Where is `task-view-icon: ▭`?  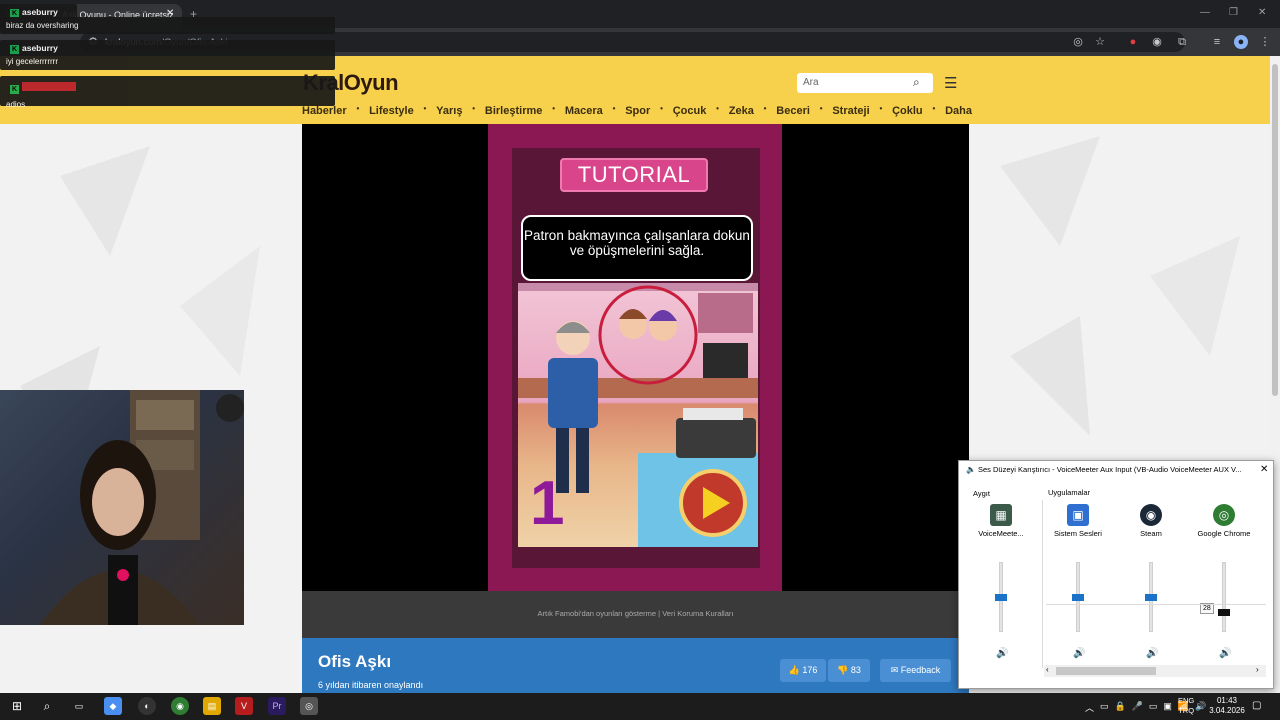 task-view-icon: ▭ is located at coordinates (79, 706).